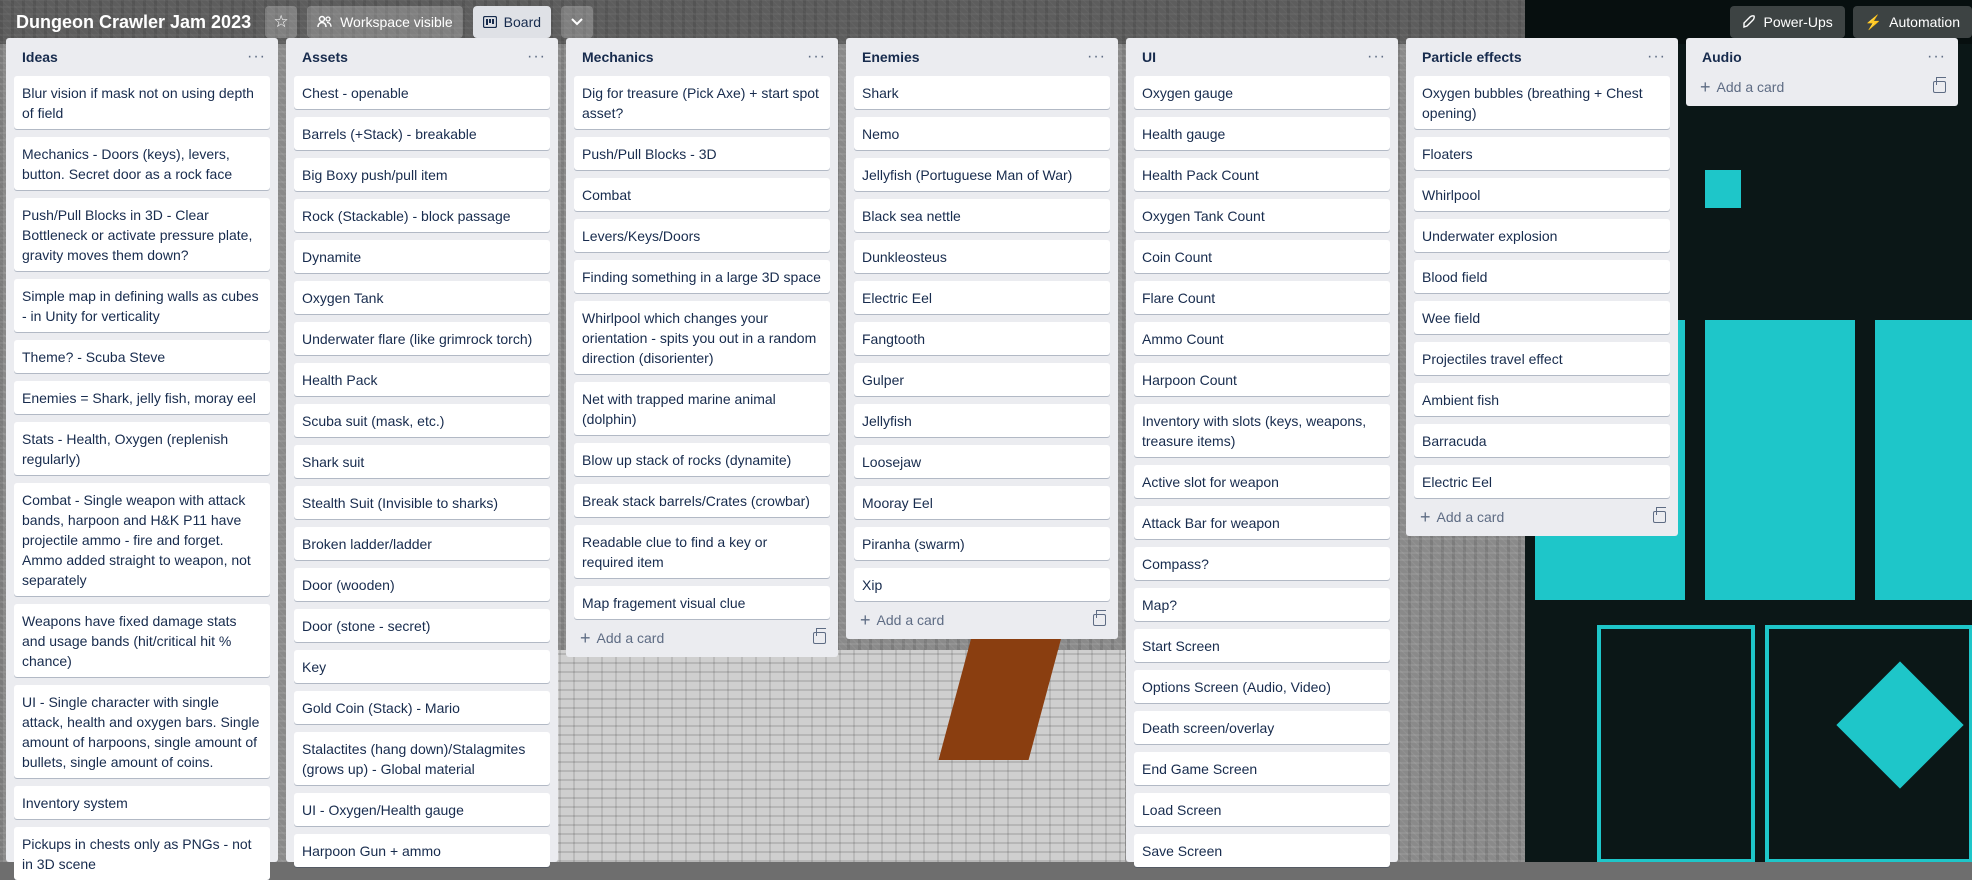 The width and height of the screenshot is (1972, 880). What do you see at coordinates (422, 297) in the screenshot?
I see `card: Oxygen Tank` at bounding box center [422, 297].